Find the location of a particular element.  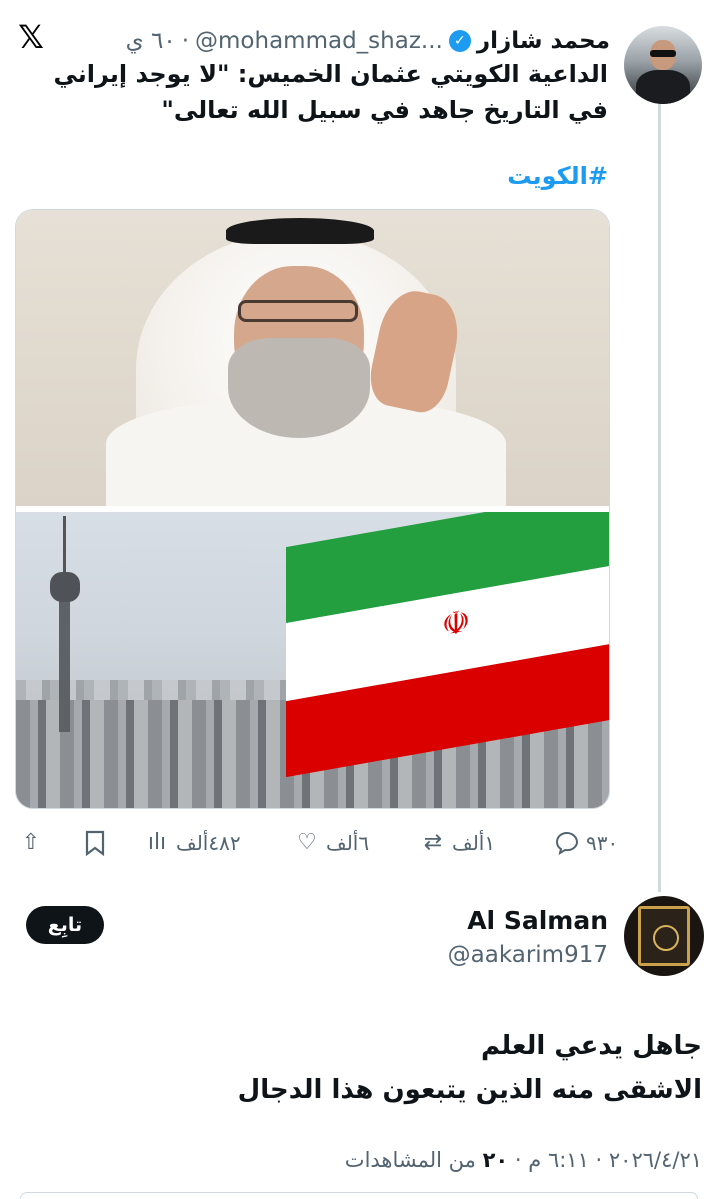

share-button: ⇧ is located at coordinates (31, 843).